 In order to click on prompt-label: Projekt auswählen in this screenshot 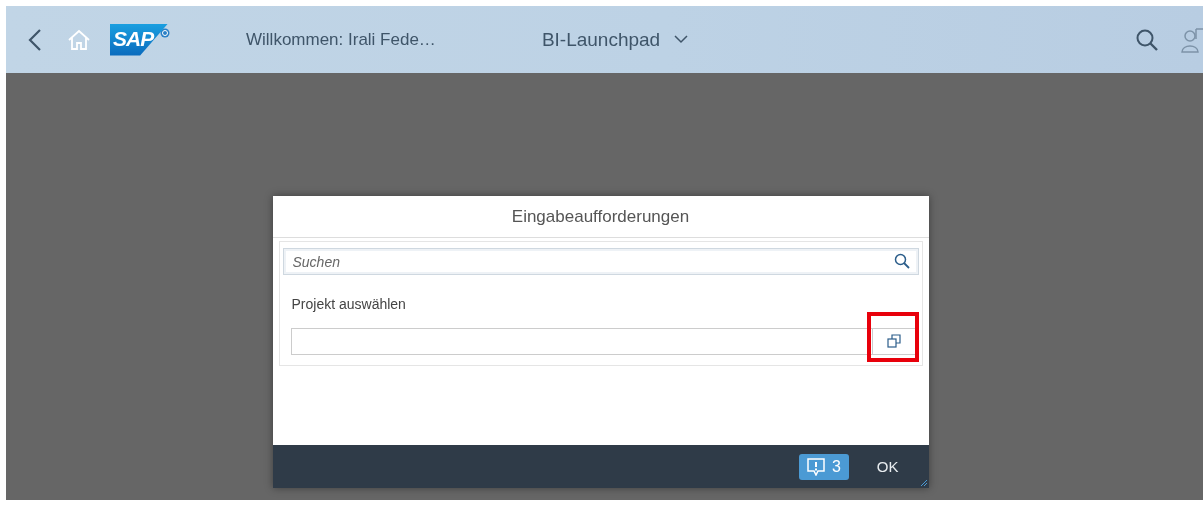, I will do `click(349, 304)`.